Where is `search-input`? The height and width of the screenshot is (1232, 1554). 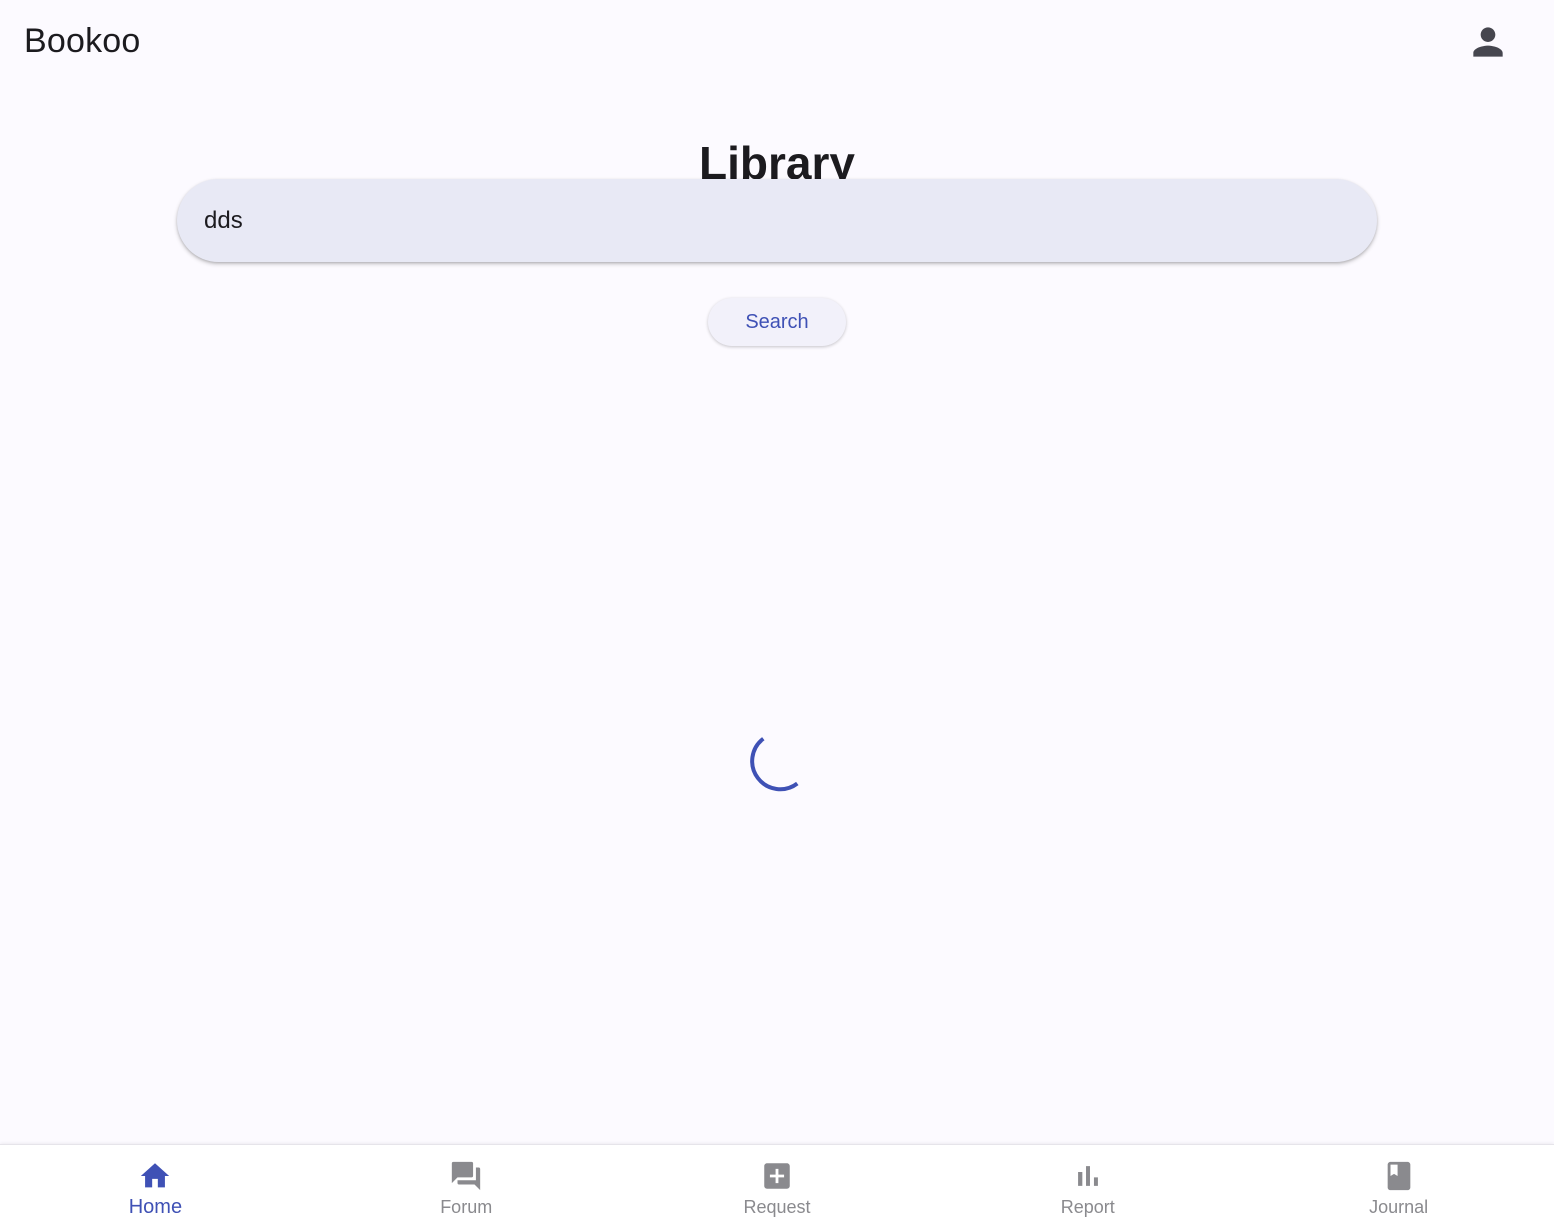 search-input is located at coordinates (789, 220).